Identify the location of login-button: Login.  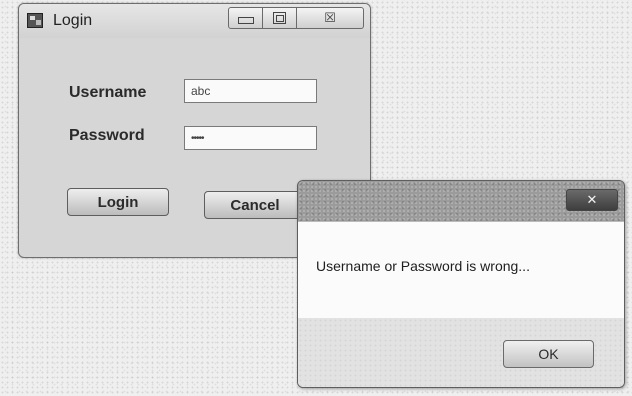
(118, 202).